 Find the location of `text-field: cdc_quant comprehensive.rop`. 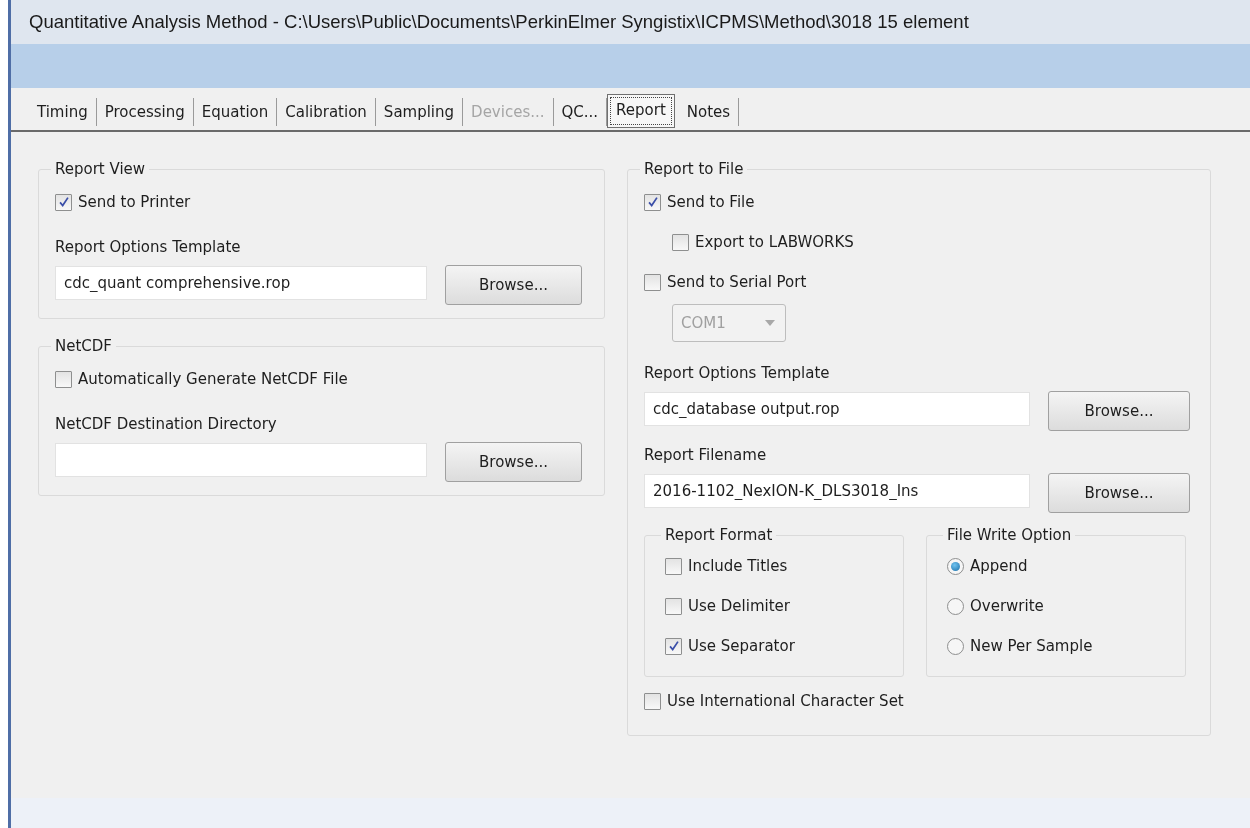

text-field: cdc_quant comprehensive.rop is located at coordinates (241, 283).